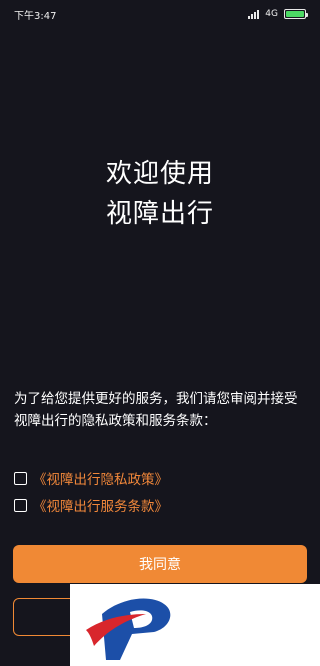 Image resolution: width=320 pixels, height=666 pixels. Describe the element at coordinates (100, 478) in the screenshot. I see `privacy-policy-link: 《视障出行隐私政策》` at that location.